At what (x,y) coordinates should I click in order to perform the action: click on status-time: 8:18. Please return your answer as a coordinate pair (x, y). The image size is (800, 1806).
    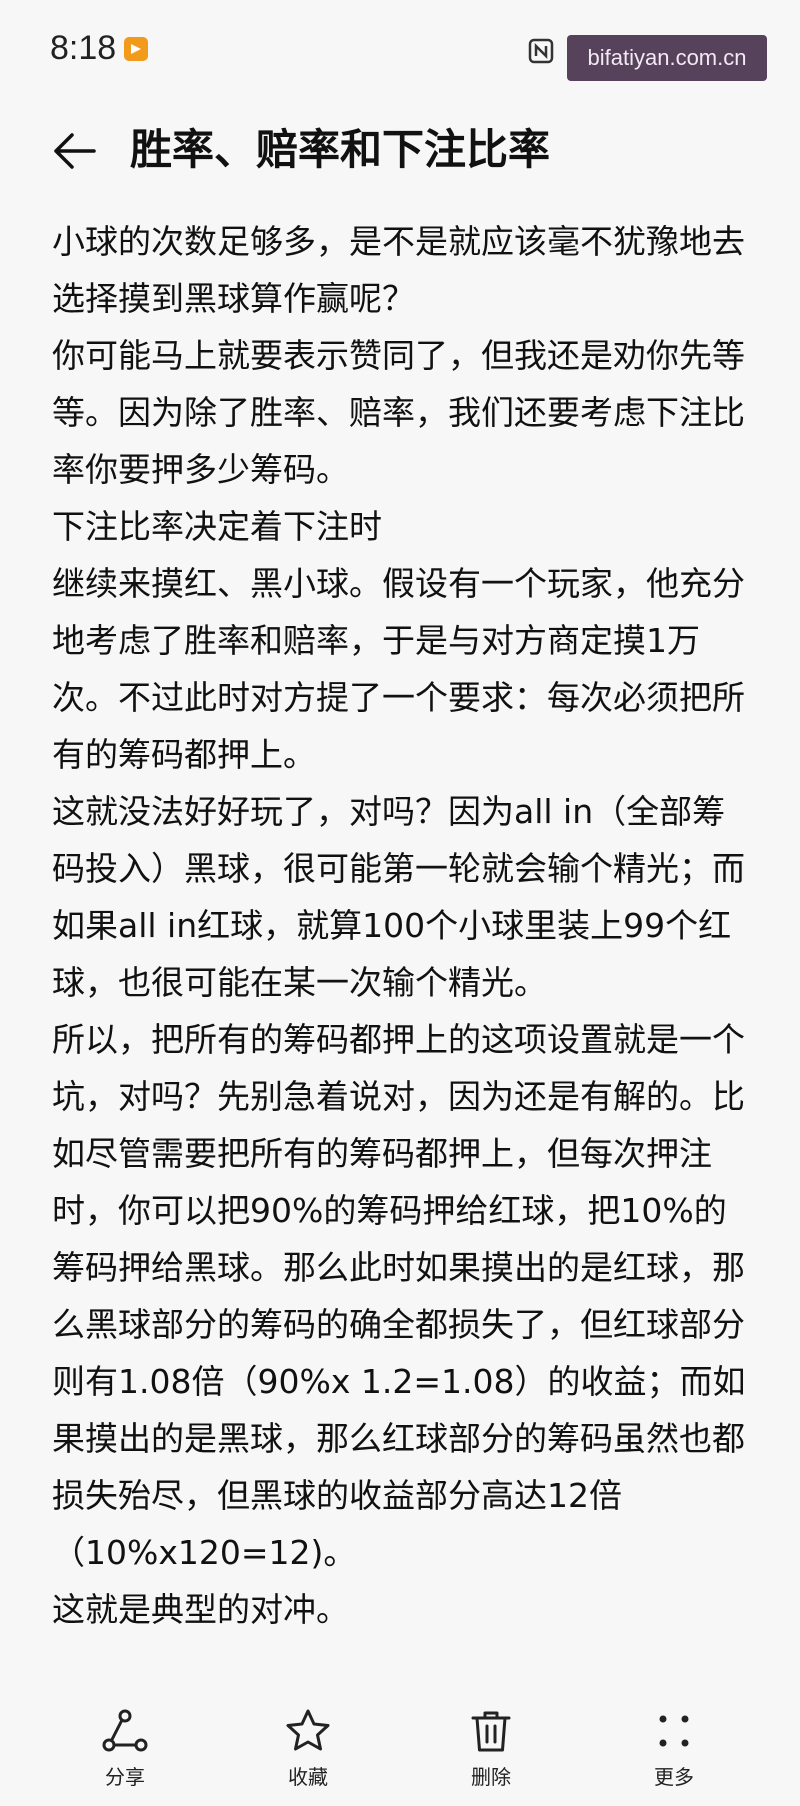
    Looking at the image, I should click on (83, 48).